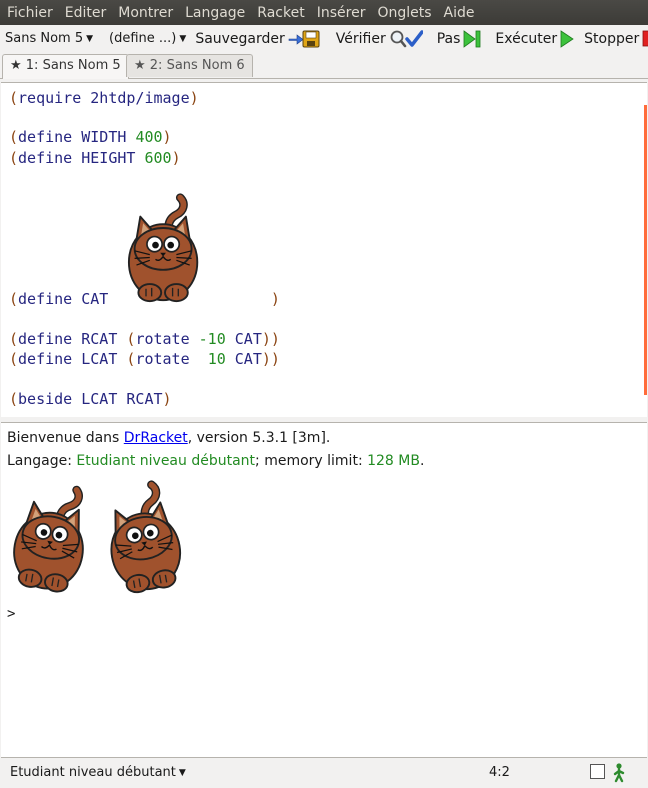 The width and height of the screenshot is (648, 788). Describe the element at coordinates (166, 461) in the screenshot. I see `language-name: Etudiant niveau débutant` at that location.